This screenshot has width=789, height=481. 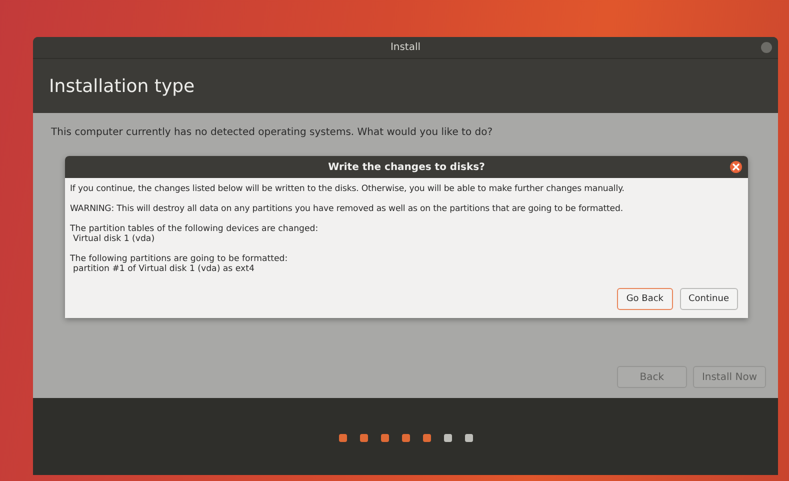 I want to click on dialog-title: Write the changes to disks?, so click(x=406, y=167).